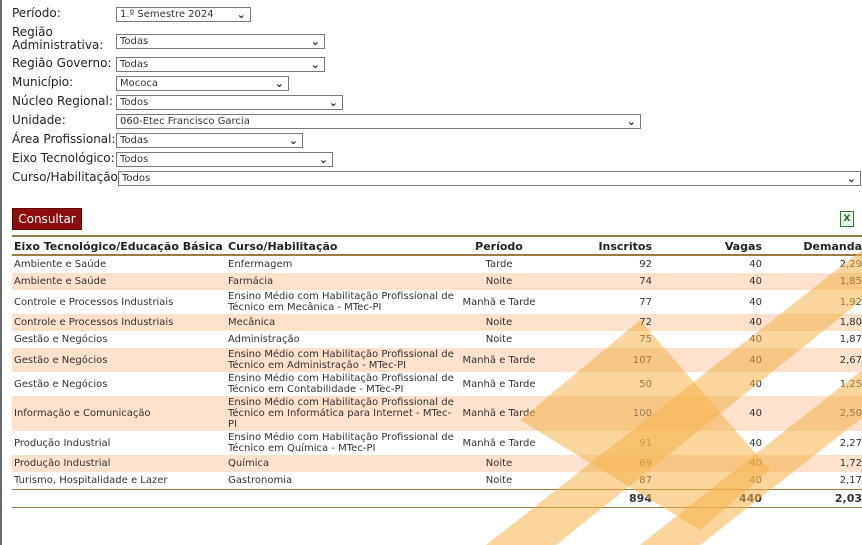 Image resolution: width=862 pixels, height=545 pixels. I want to click on cell-eixo: Controle e Processos Industriais, so click(120, 322).